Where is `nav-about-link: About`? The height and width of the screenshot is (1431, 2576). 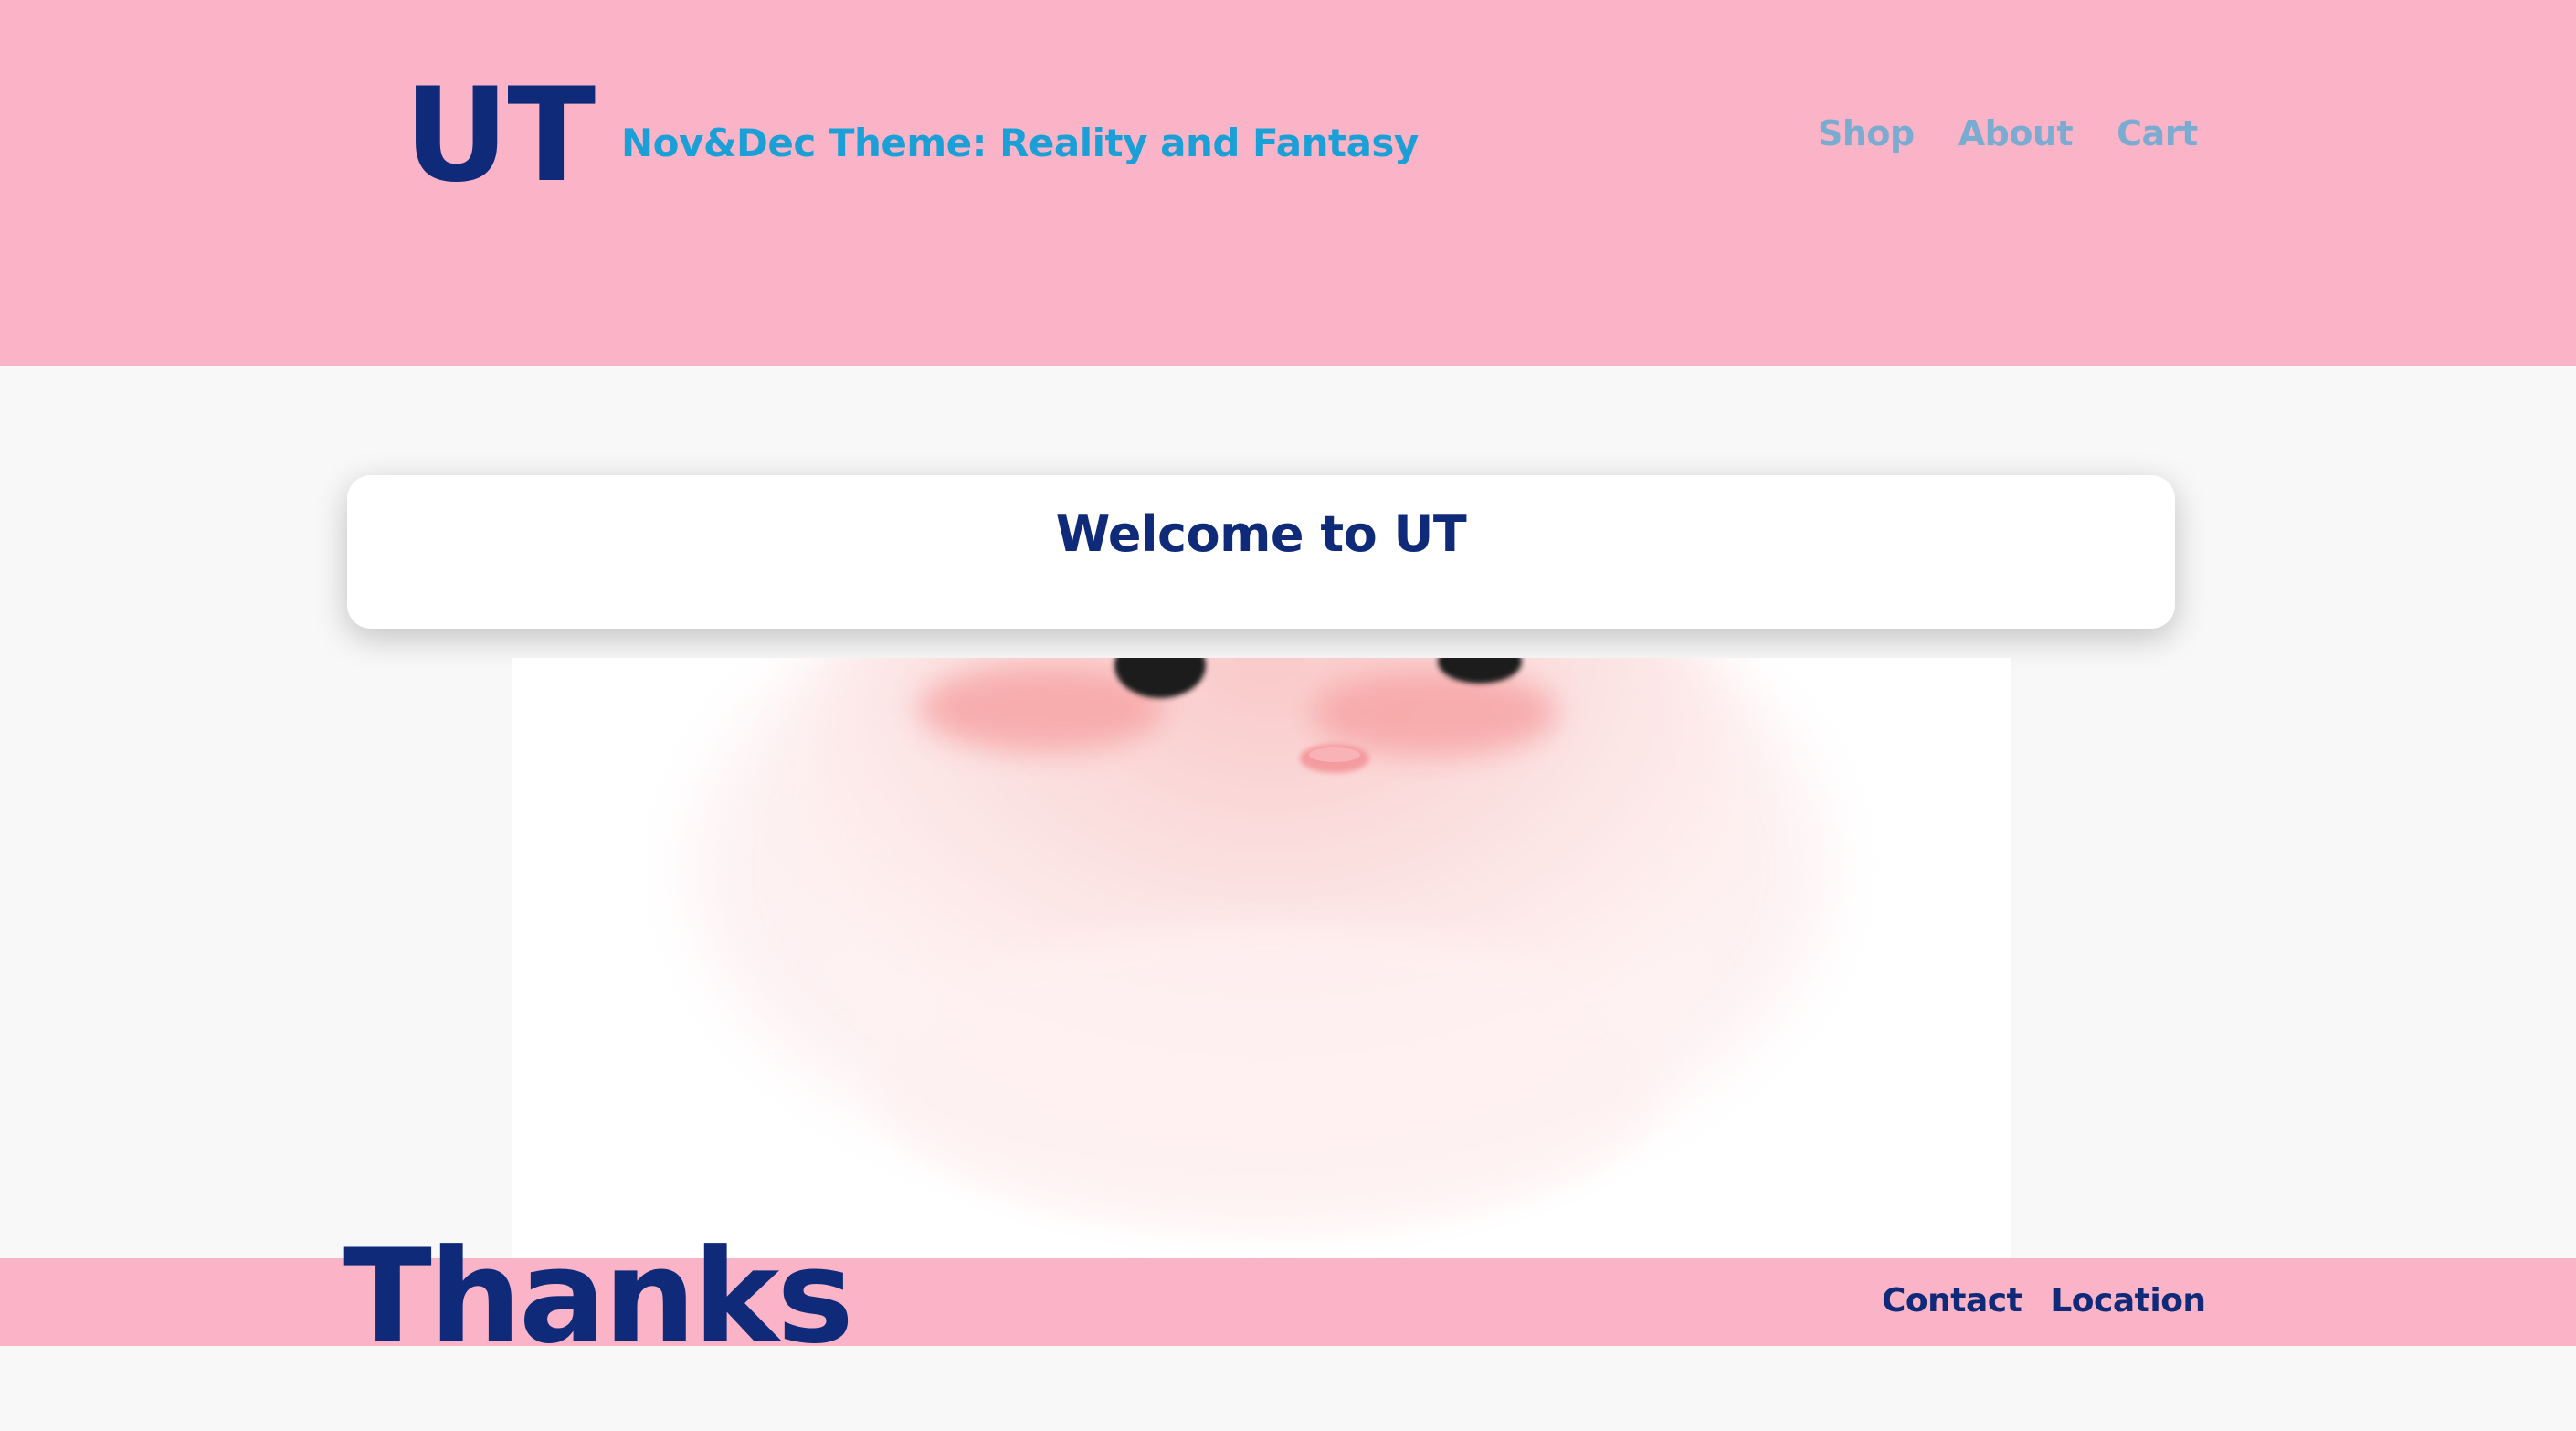
nav-about-link: About is located at coordinates (2016, 133).